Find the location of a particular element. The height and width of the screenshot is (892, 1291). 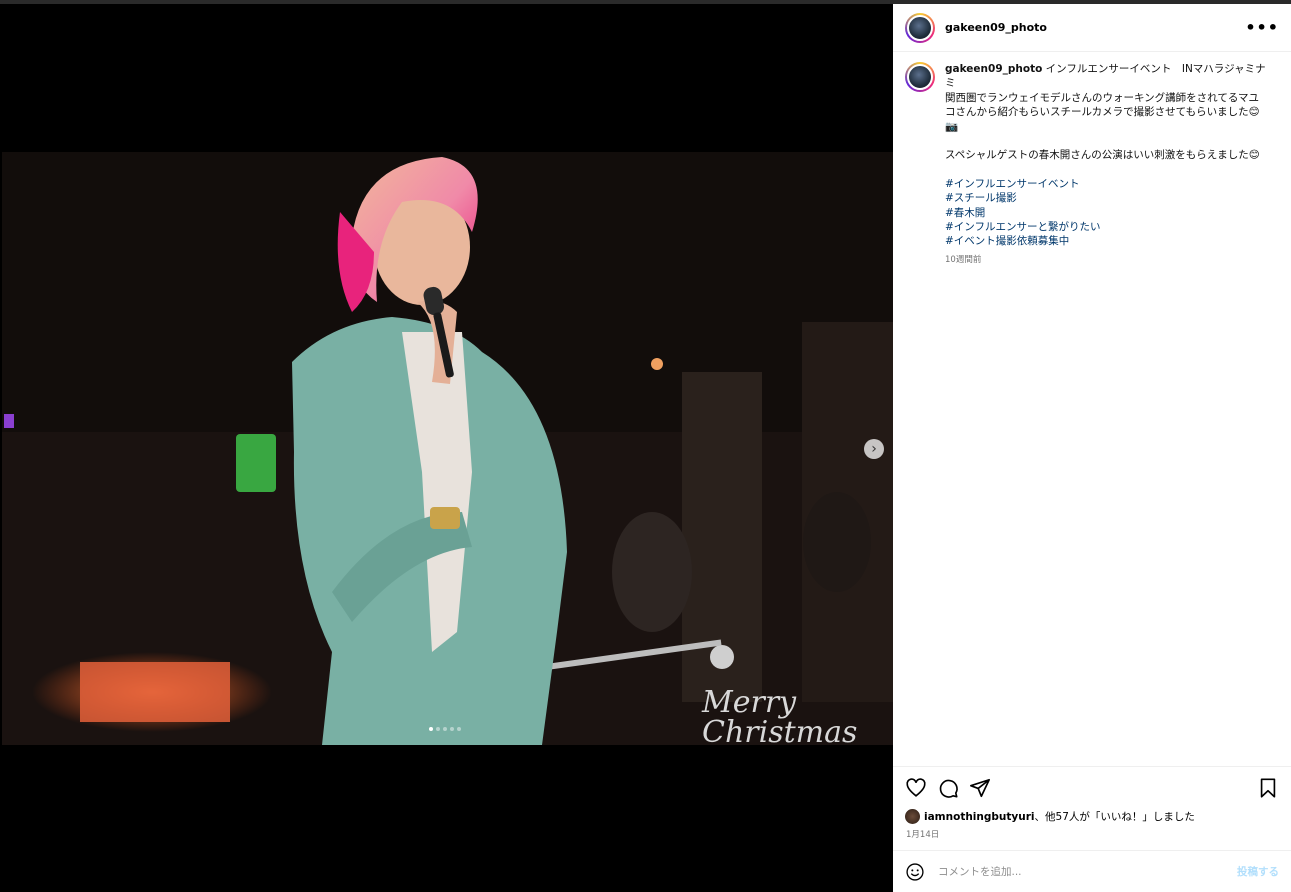

chevron-right-icon: › is located at coordinates (874, 449).